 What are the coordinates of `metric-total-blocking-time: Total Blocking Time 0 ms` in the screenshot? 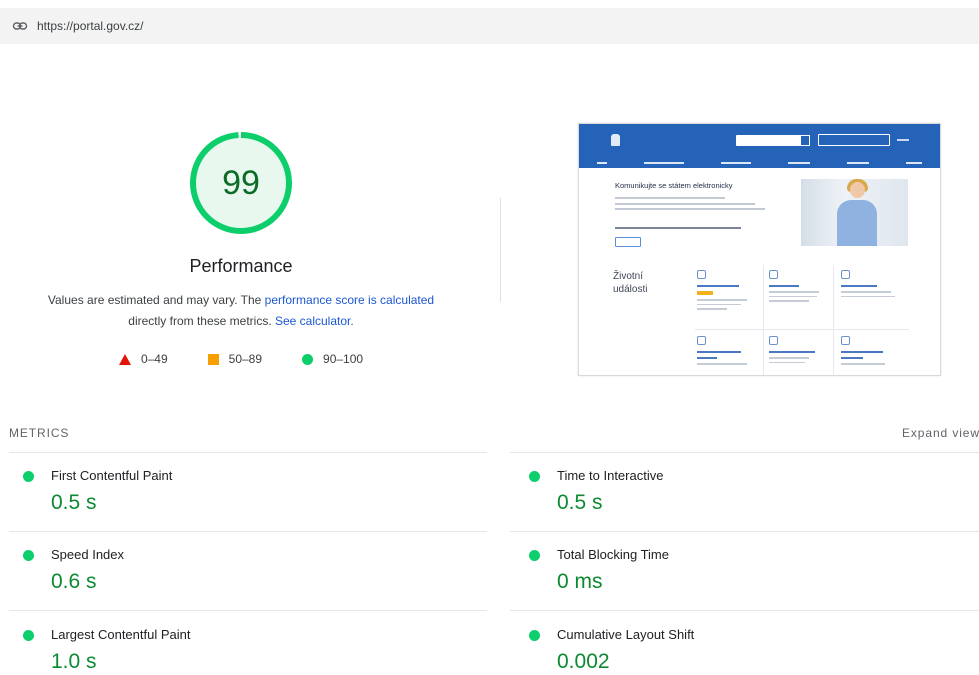 It's located at (749, 581).